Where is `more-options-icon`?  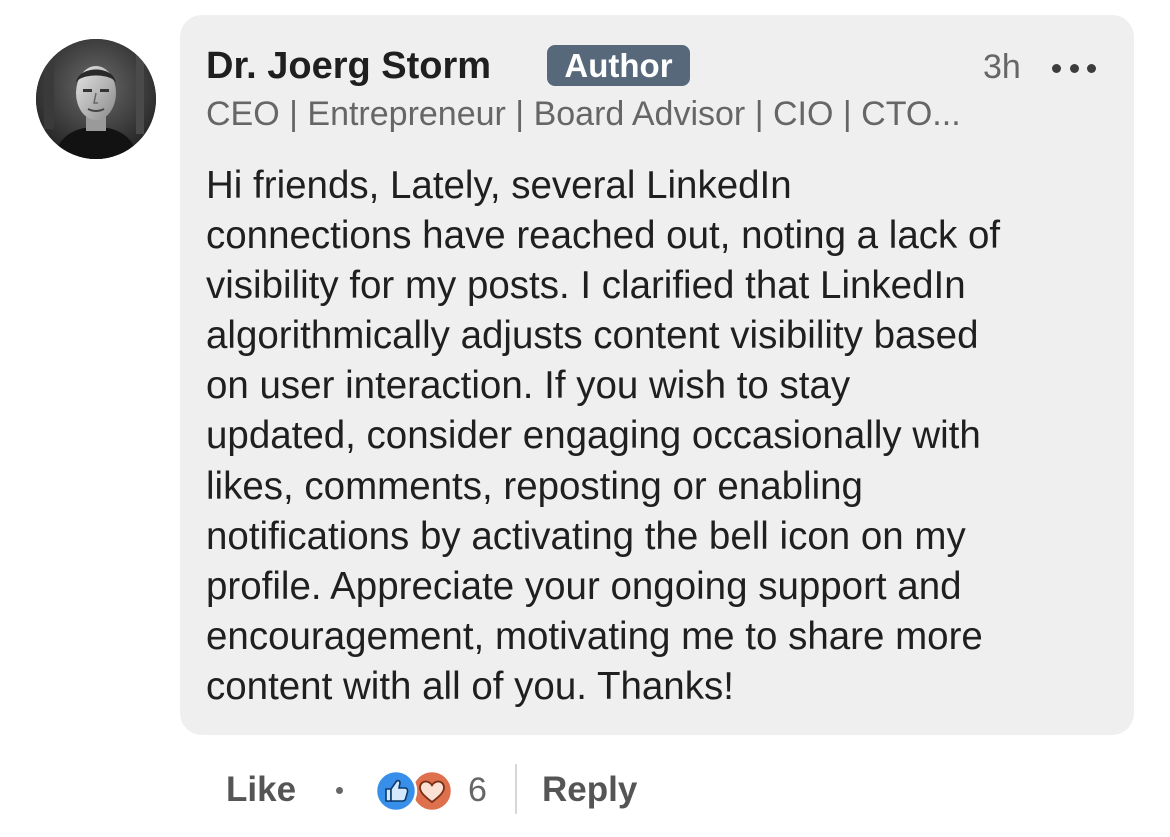 more-options-icon is located at coordinates (1074, 68).